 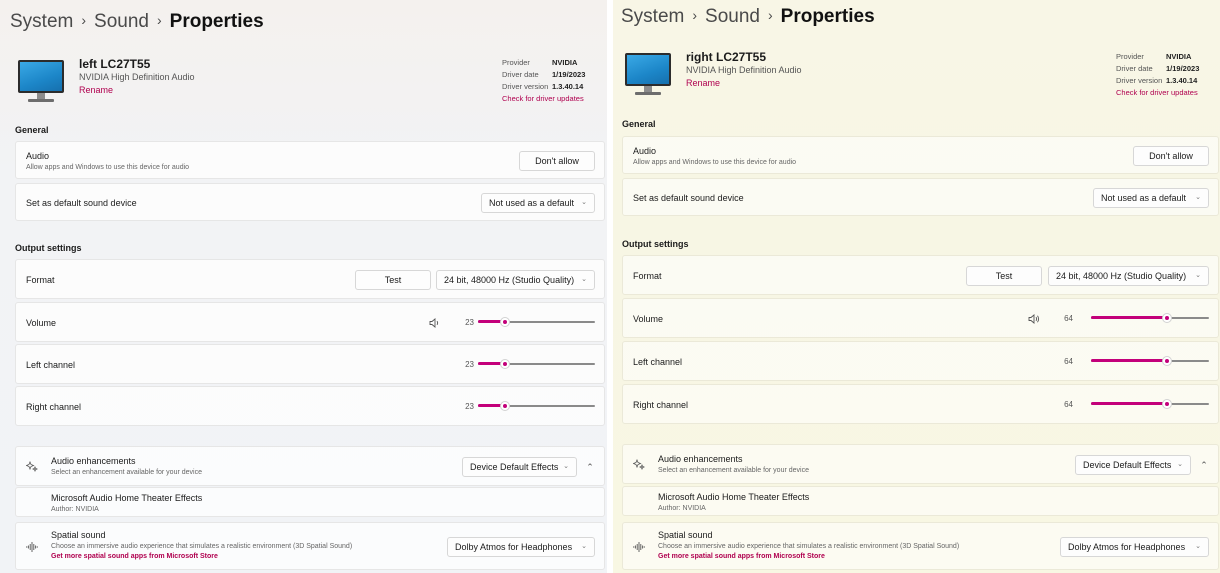 I want to click on device-subtitle: NVIDIA High Definition Audio, so click(x=744, y=70).